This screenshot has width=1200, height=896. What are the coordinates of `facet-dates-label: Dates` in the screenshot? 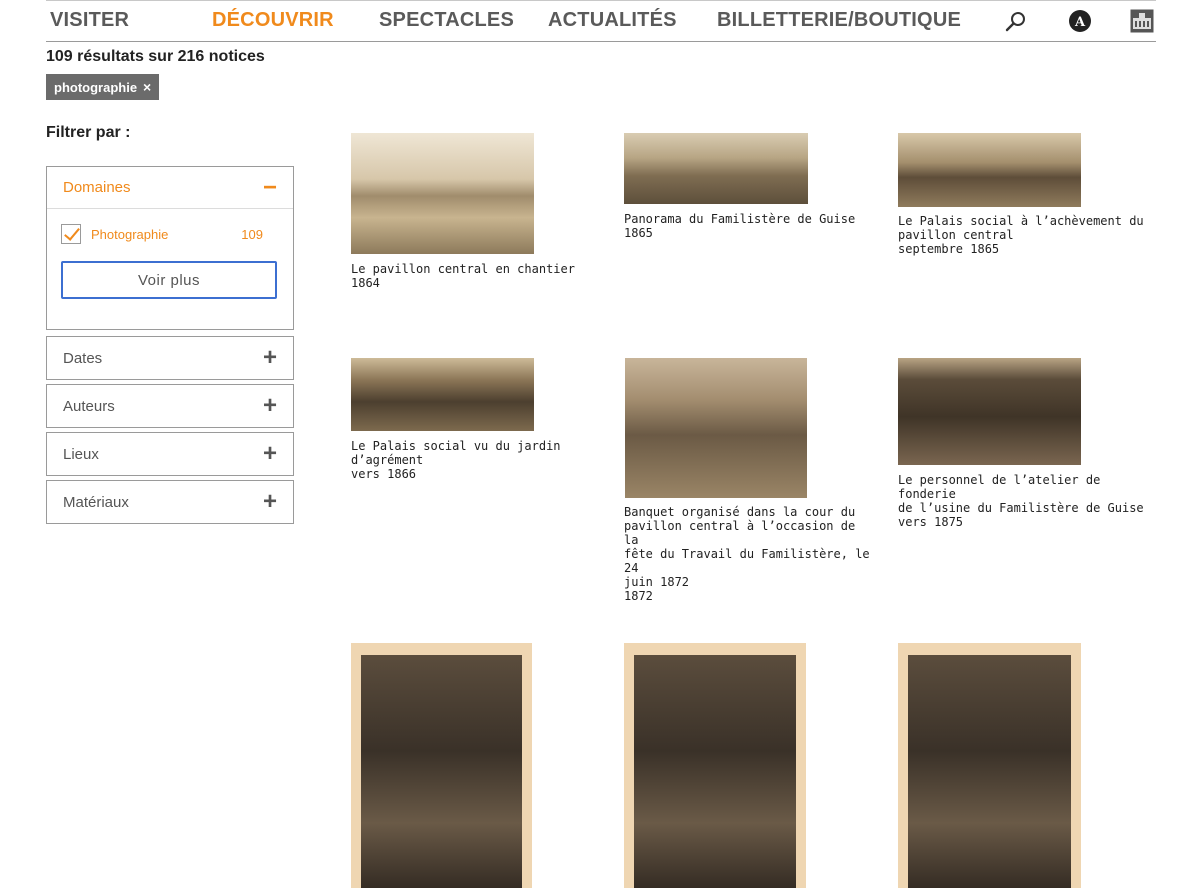 It's located at (83, 358).